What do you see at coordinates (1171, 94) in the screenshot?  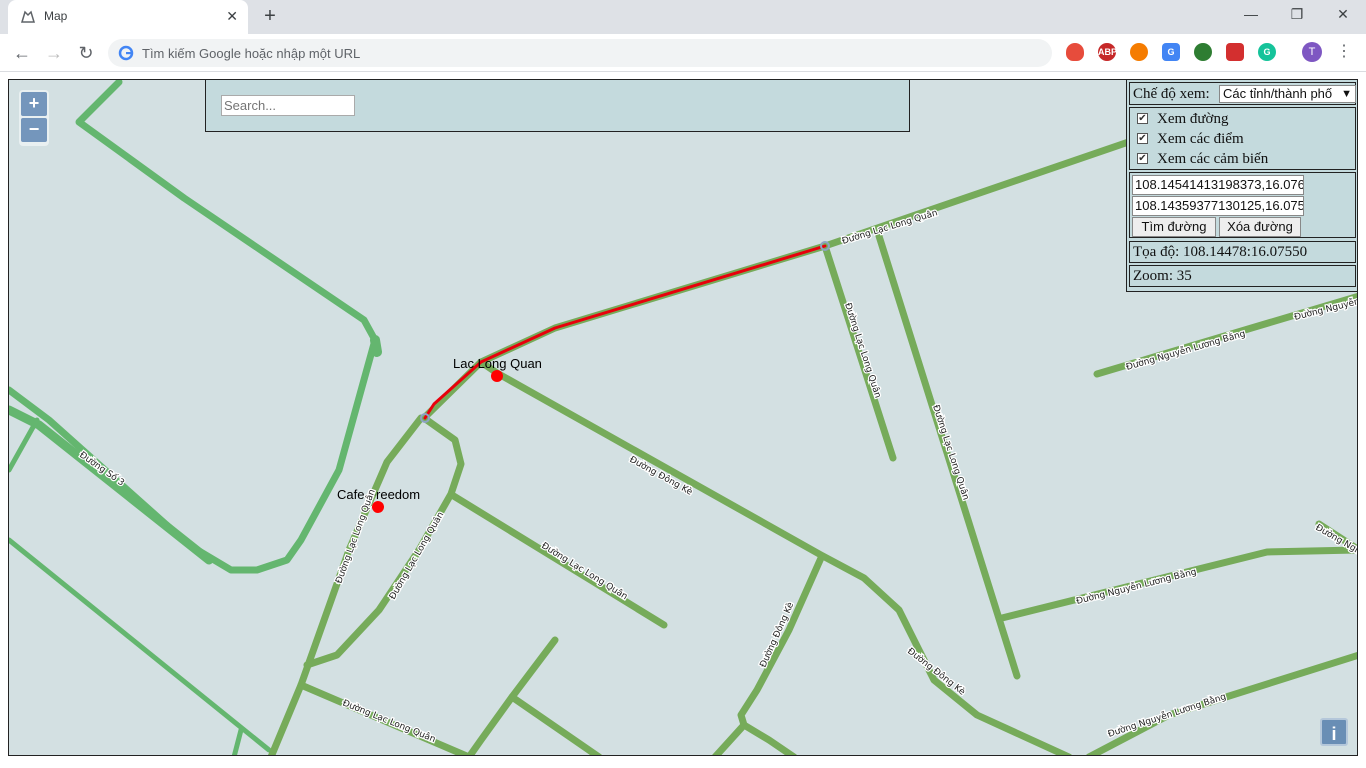 I see `view-mode-label: Chế độ xem:` at bounding box center [1171, 94].